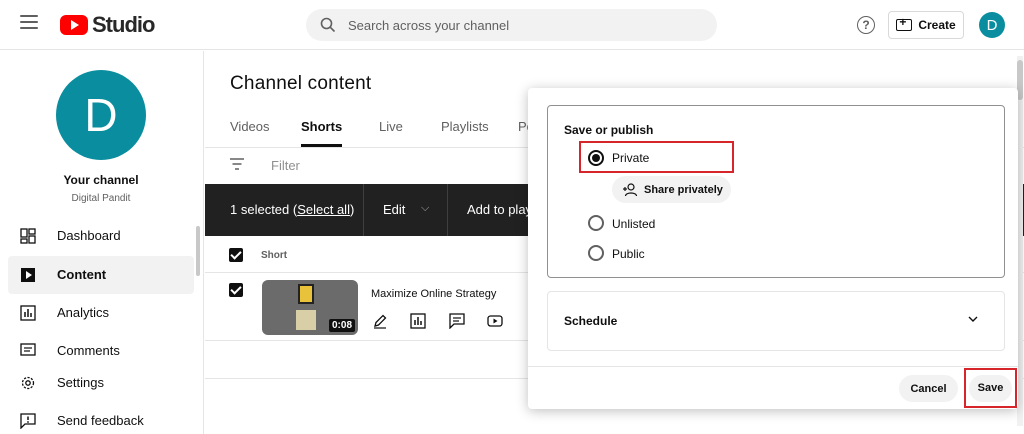 Image resolution: width=1024 pixels, height=434 pixels. What do you see at coordinates (82, 274) in the screenshot?
I see `sidebar-item-label: Content` at bounding box center [82, 274].